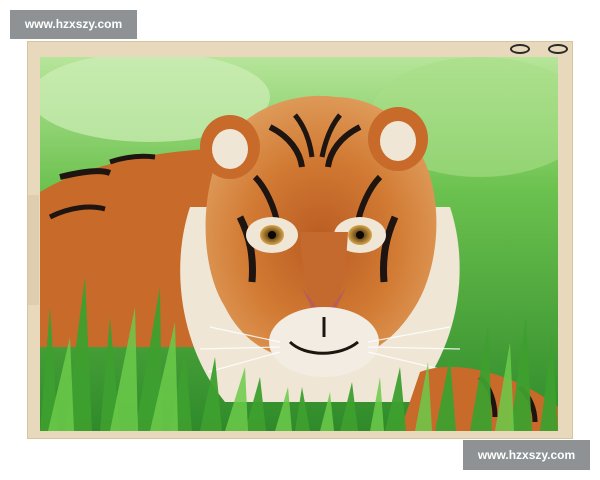 The height and width of the screenshot is (480, 600). What do you see at coordinates (73, 24) in the screenshot?
I see `watermark-top: www.hzxszy.com` at bounding box center [73, 24].